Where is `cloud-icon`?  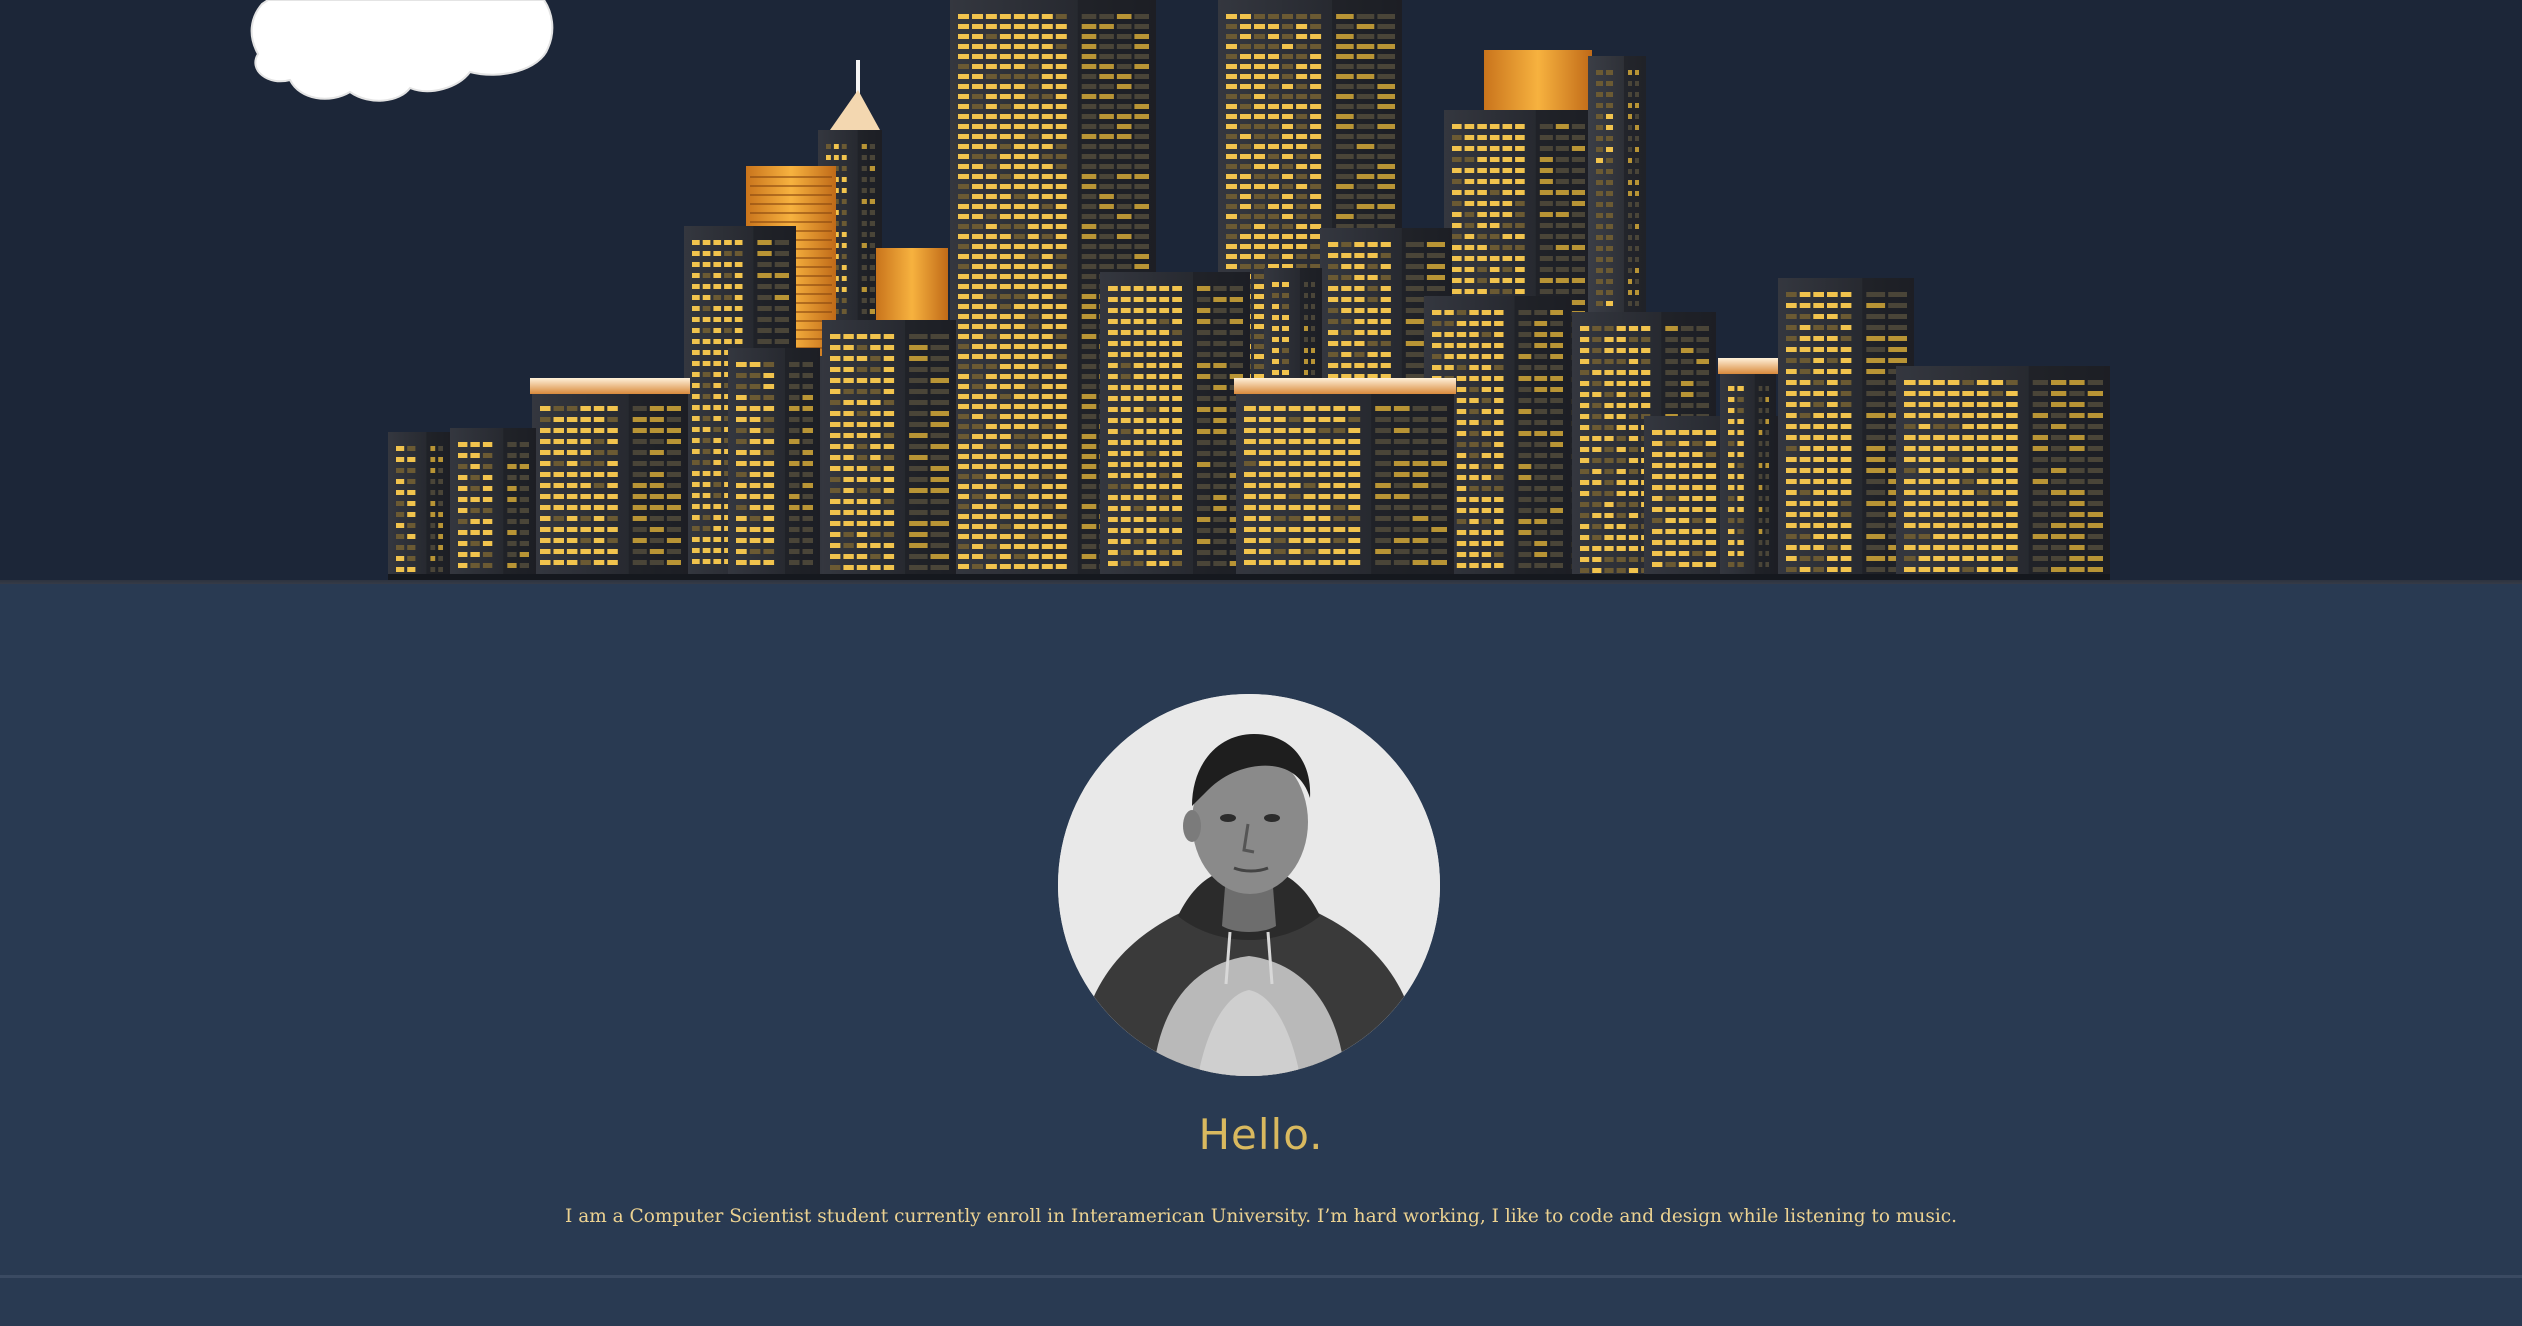
cloud-icon is located at coordinates (402, 51).